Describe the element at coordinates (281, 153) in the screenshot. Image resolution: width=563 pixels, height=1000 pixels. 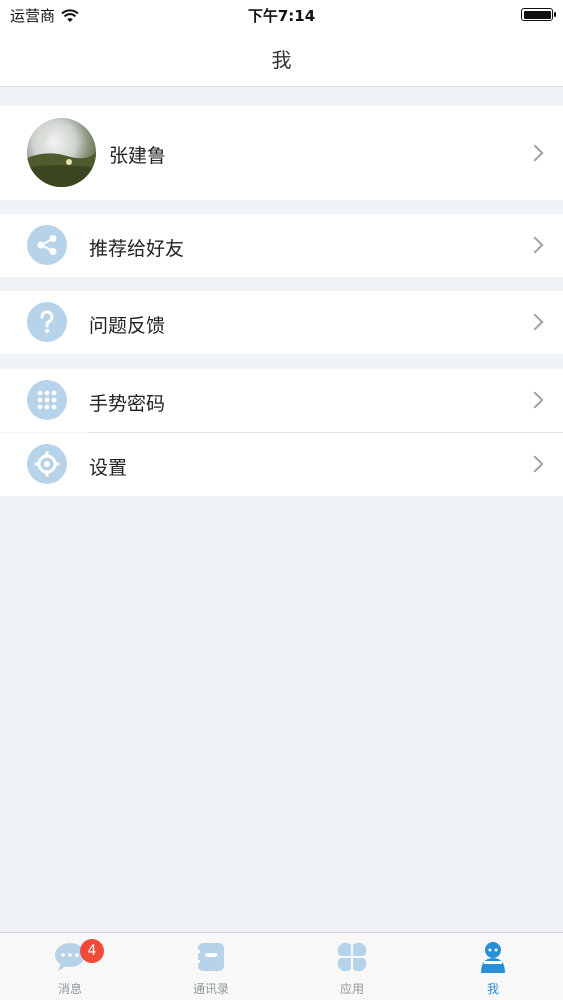
I see `profile-row: 张建鲁` at that location.